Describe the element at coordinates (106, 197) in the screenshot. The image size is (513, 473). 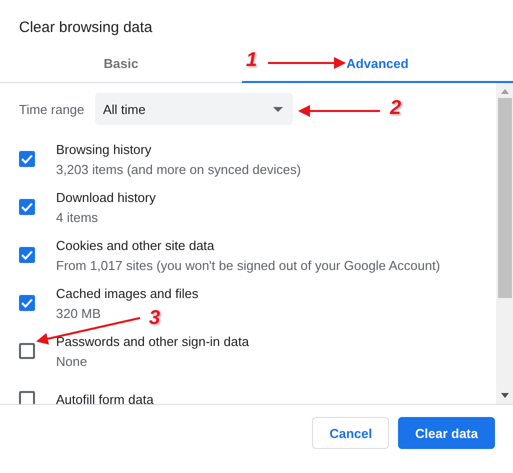
I see `option-label: Download history` at that location.